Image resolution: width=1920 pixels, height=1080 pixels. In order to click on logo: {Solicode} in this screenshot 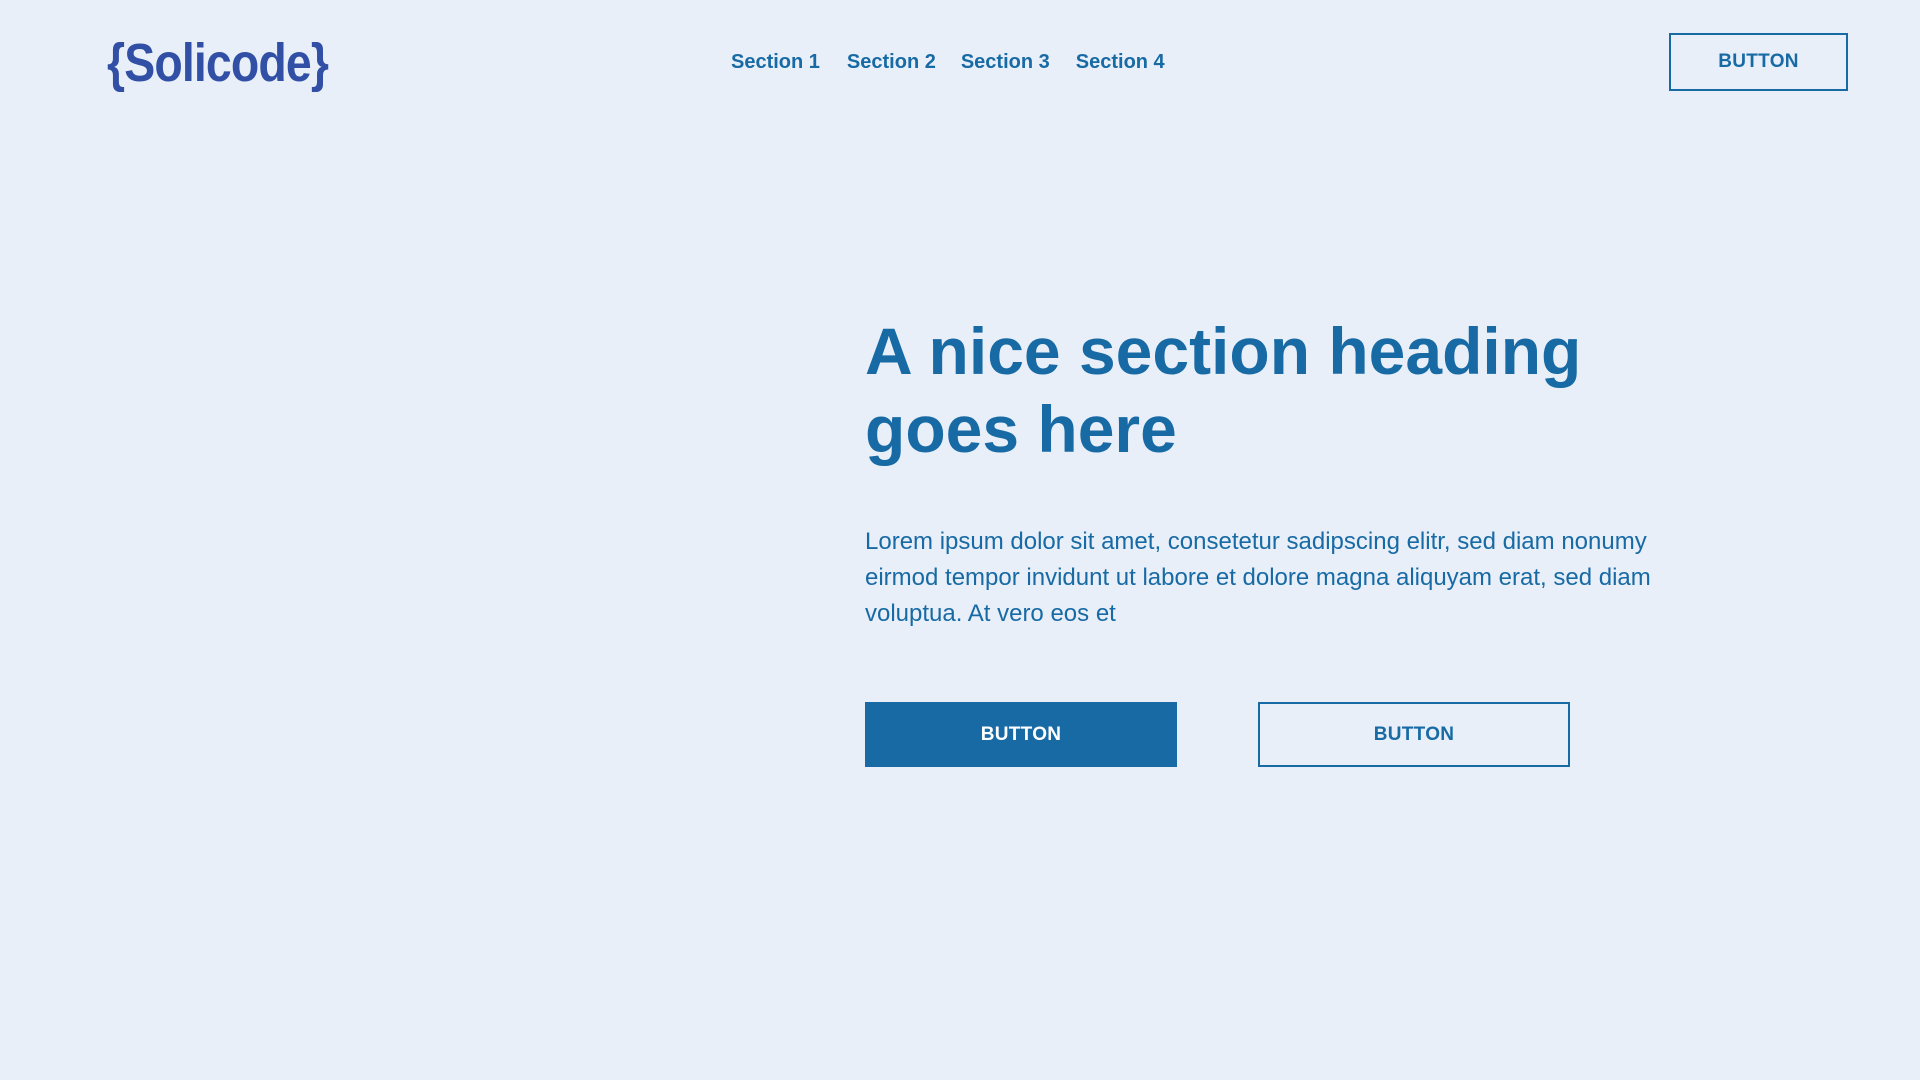, I will do `click(218, 63)`.